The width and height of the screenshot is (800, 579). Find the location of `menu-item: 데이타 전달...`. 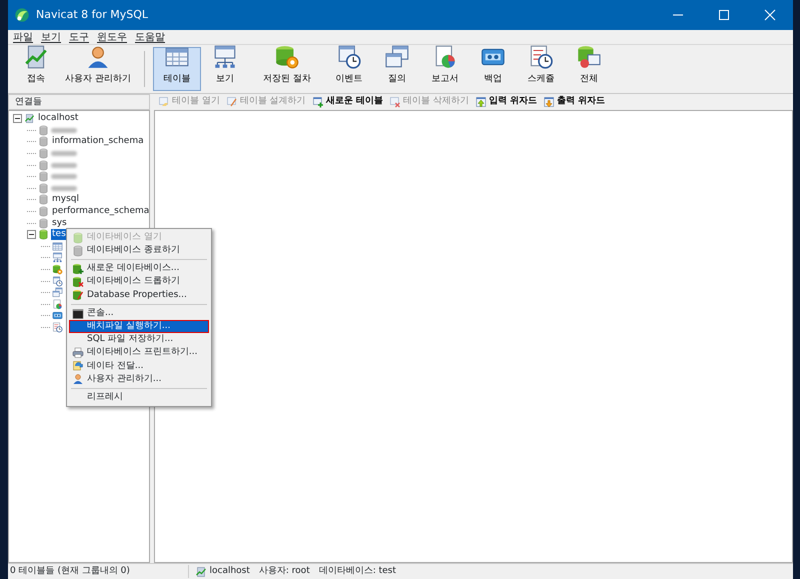

menu-item: 데이타 전달... is located at coordinates (139, 366).